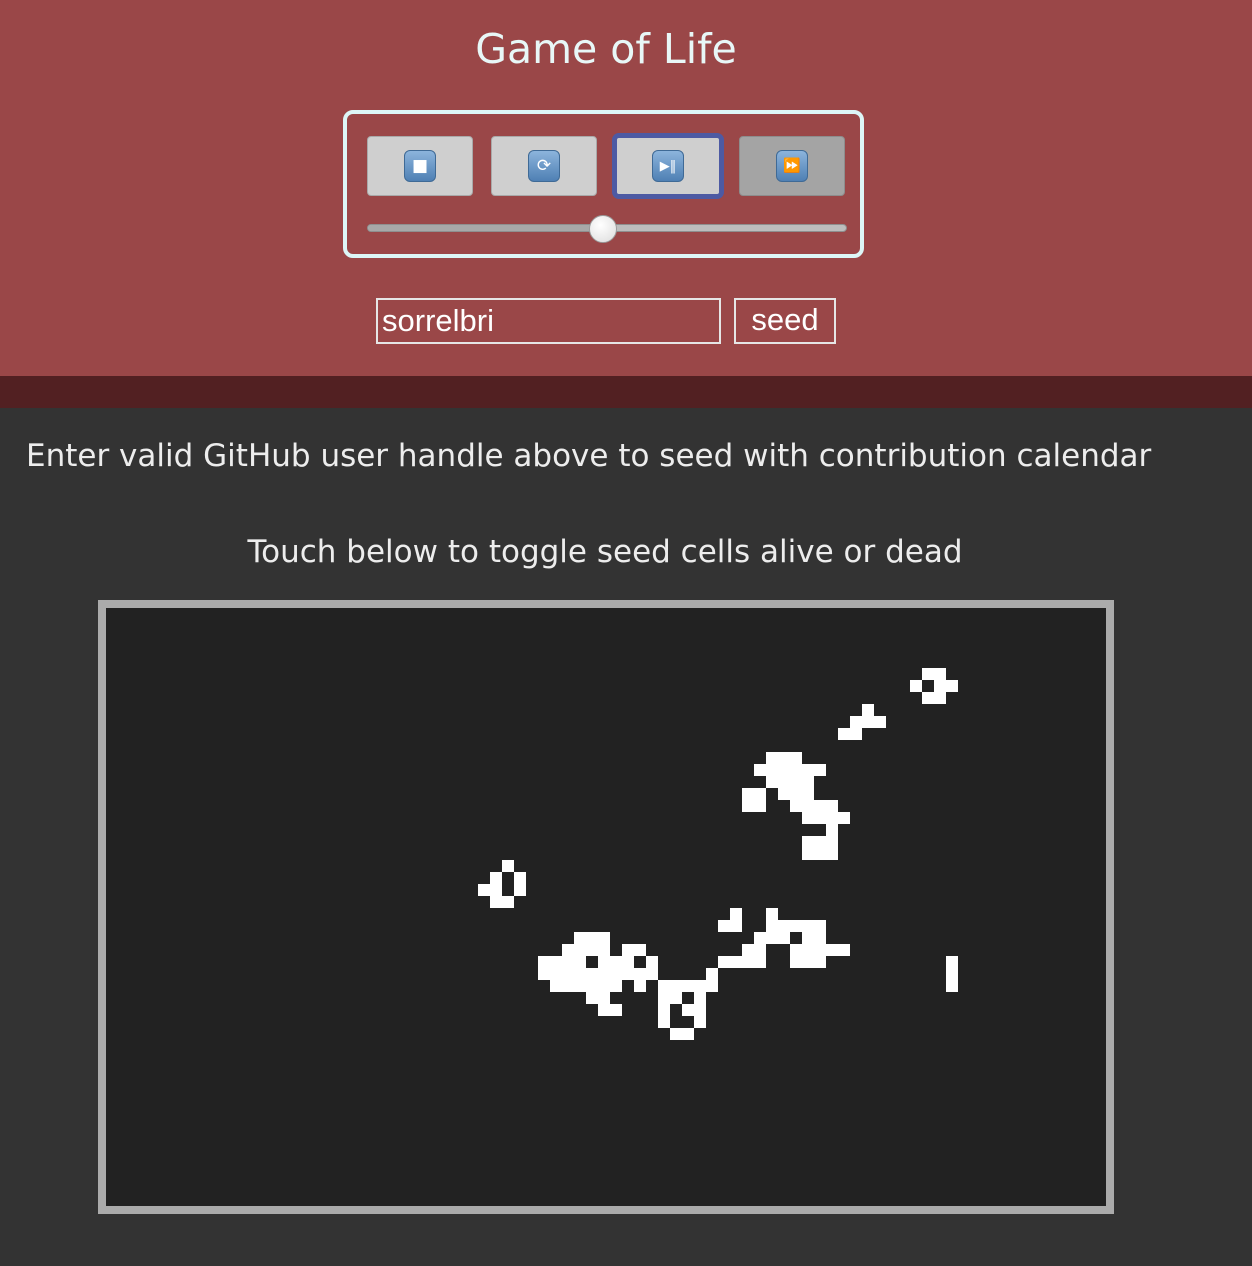  What do you see at coordinates (548, 321) in the screenshot?
I see `github-handle-input` at bounding box center [548, 321].